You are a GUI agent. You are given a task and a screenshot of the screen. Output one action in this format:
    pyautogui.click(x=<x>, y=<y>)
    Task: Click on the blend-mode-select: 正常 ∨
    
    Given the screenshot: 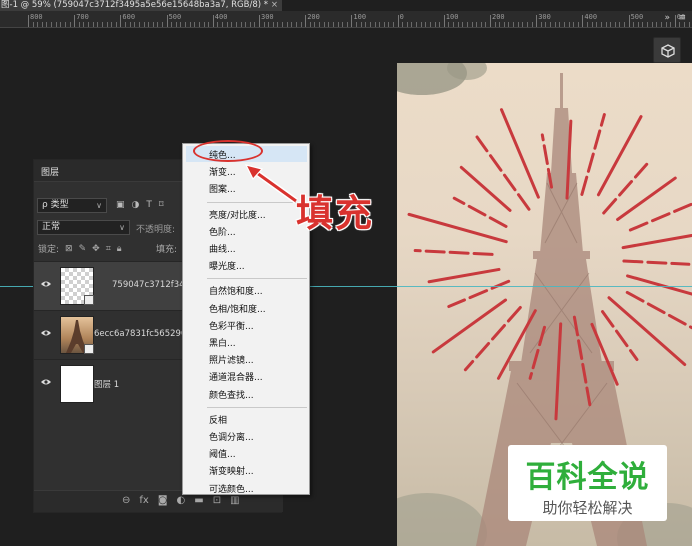 What is the action you would take?
    pyautogui.click(x=83, y=227)
    